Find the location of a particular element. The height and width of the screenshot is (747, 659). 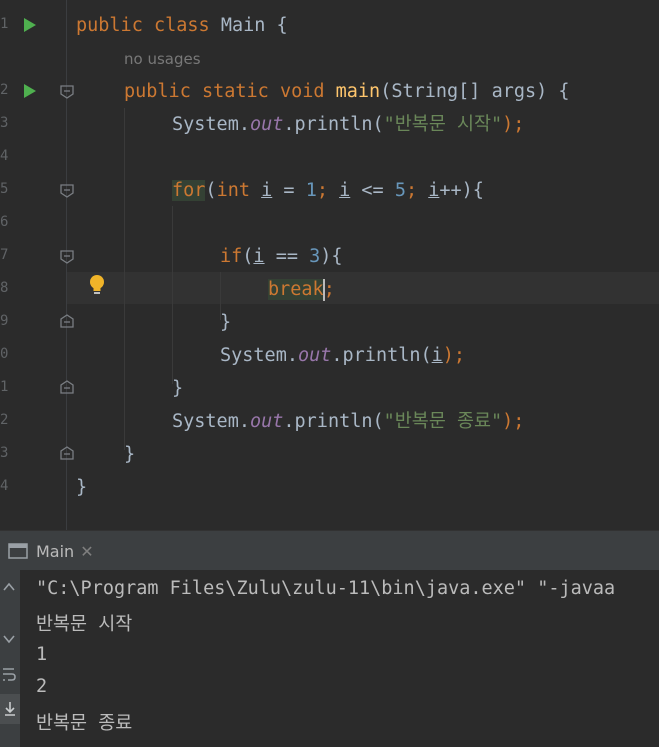

code-line-12: System.out.println("반복문 종료"); is located at coordinates (348, 421).